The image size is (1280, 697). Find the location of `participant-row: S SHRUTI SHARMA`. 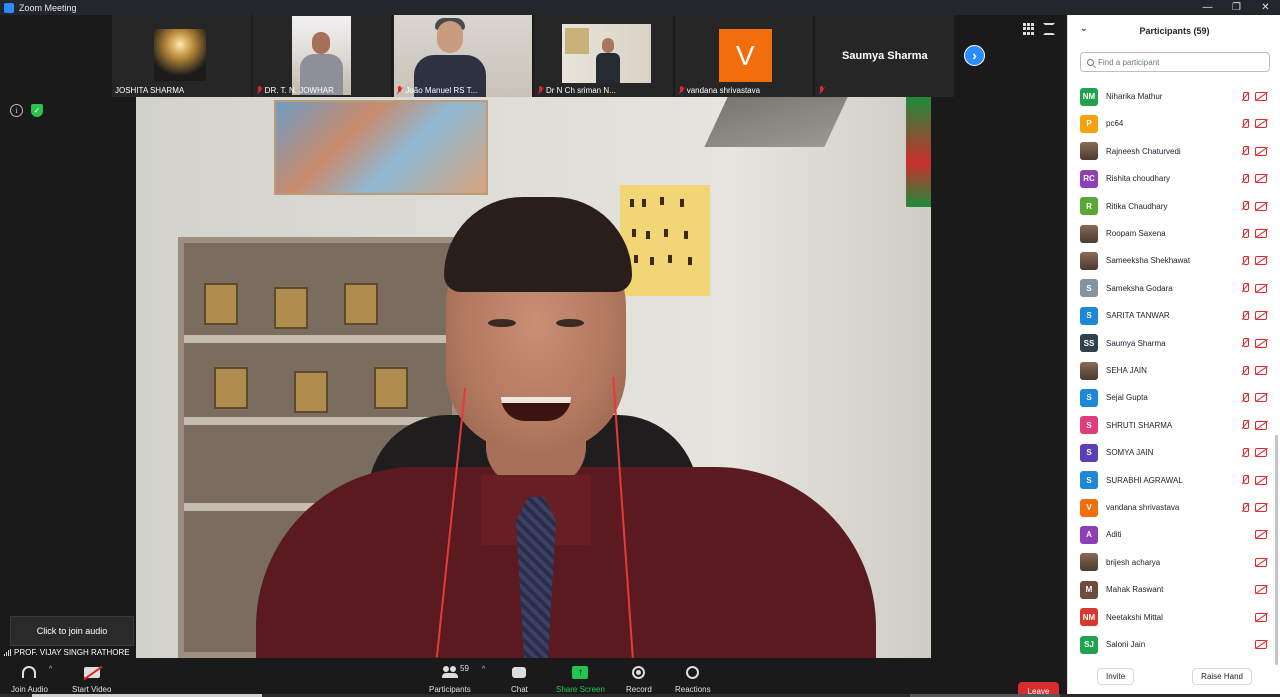

participant-row: S SHRUTI SHARMA is located at coordinates (1171, 425).